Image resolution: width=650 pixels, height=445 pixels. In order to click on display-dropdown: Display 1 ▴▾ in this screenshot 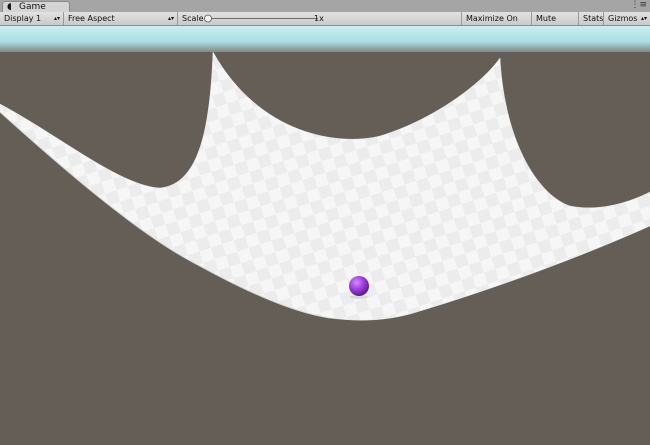, I will do `click(32, 18)`.